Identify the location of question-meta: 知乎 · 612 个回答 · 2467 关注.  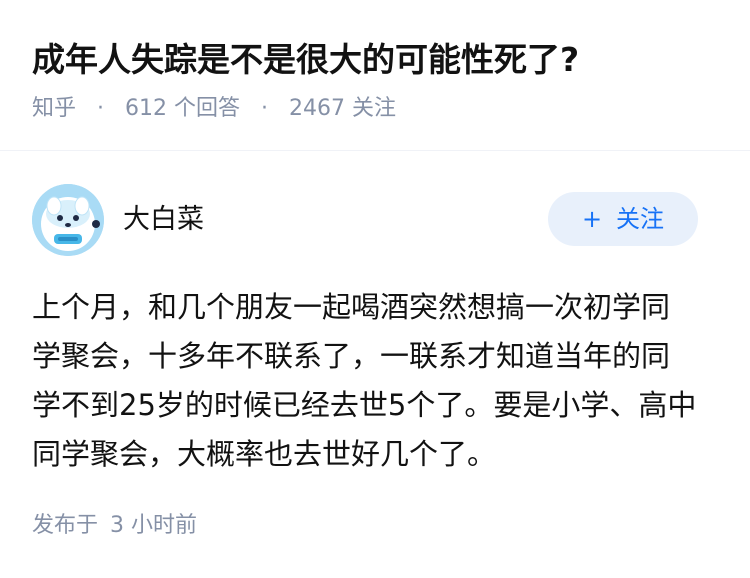
(377, 109).